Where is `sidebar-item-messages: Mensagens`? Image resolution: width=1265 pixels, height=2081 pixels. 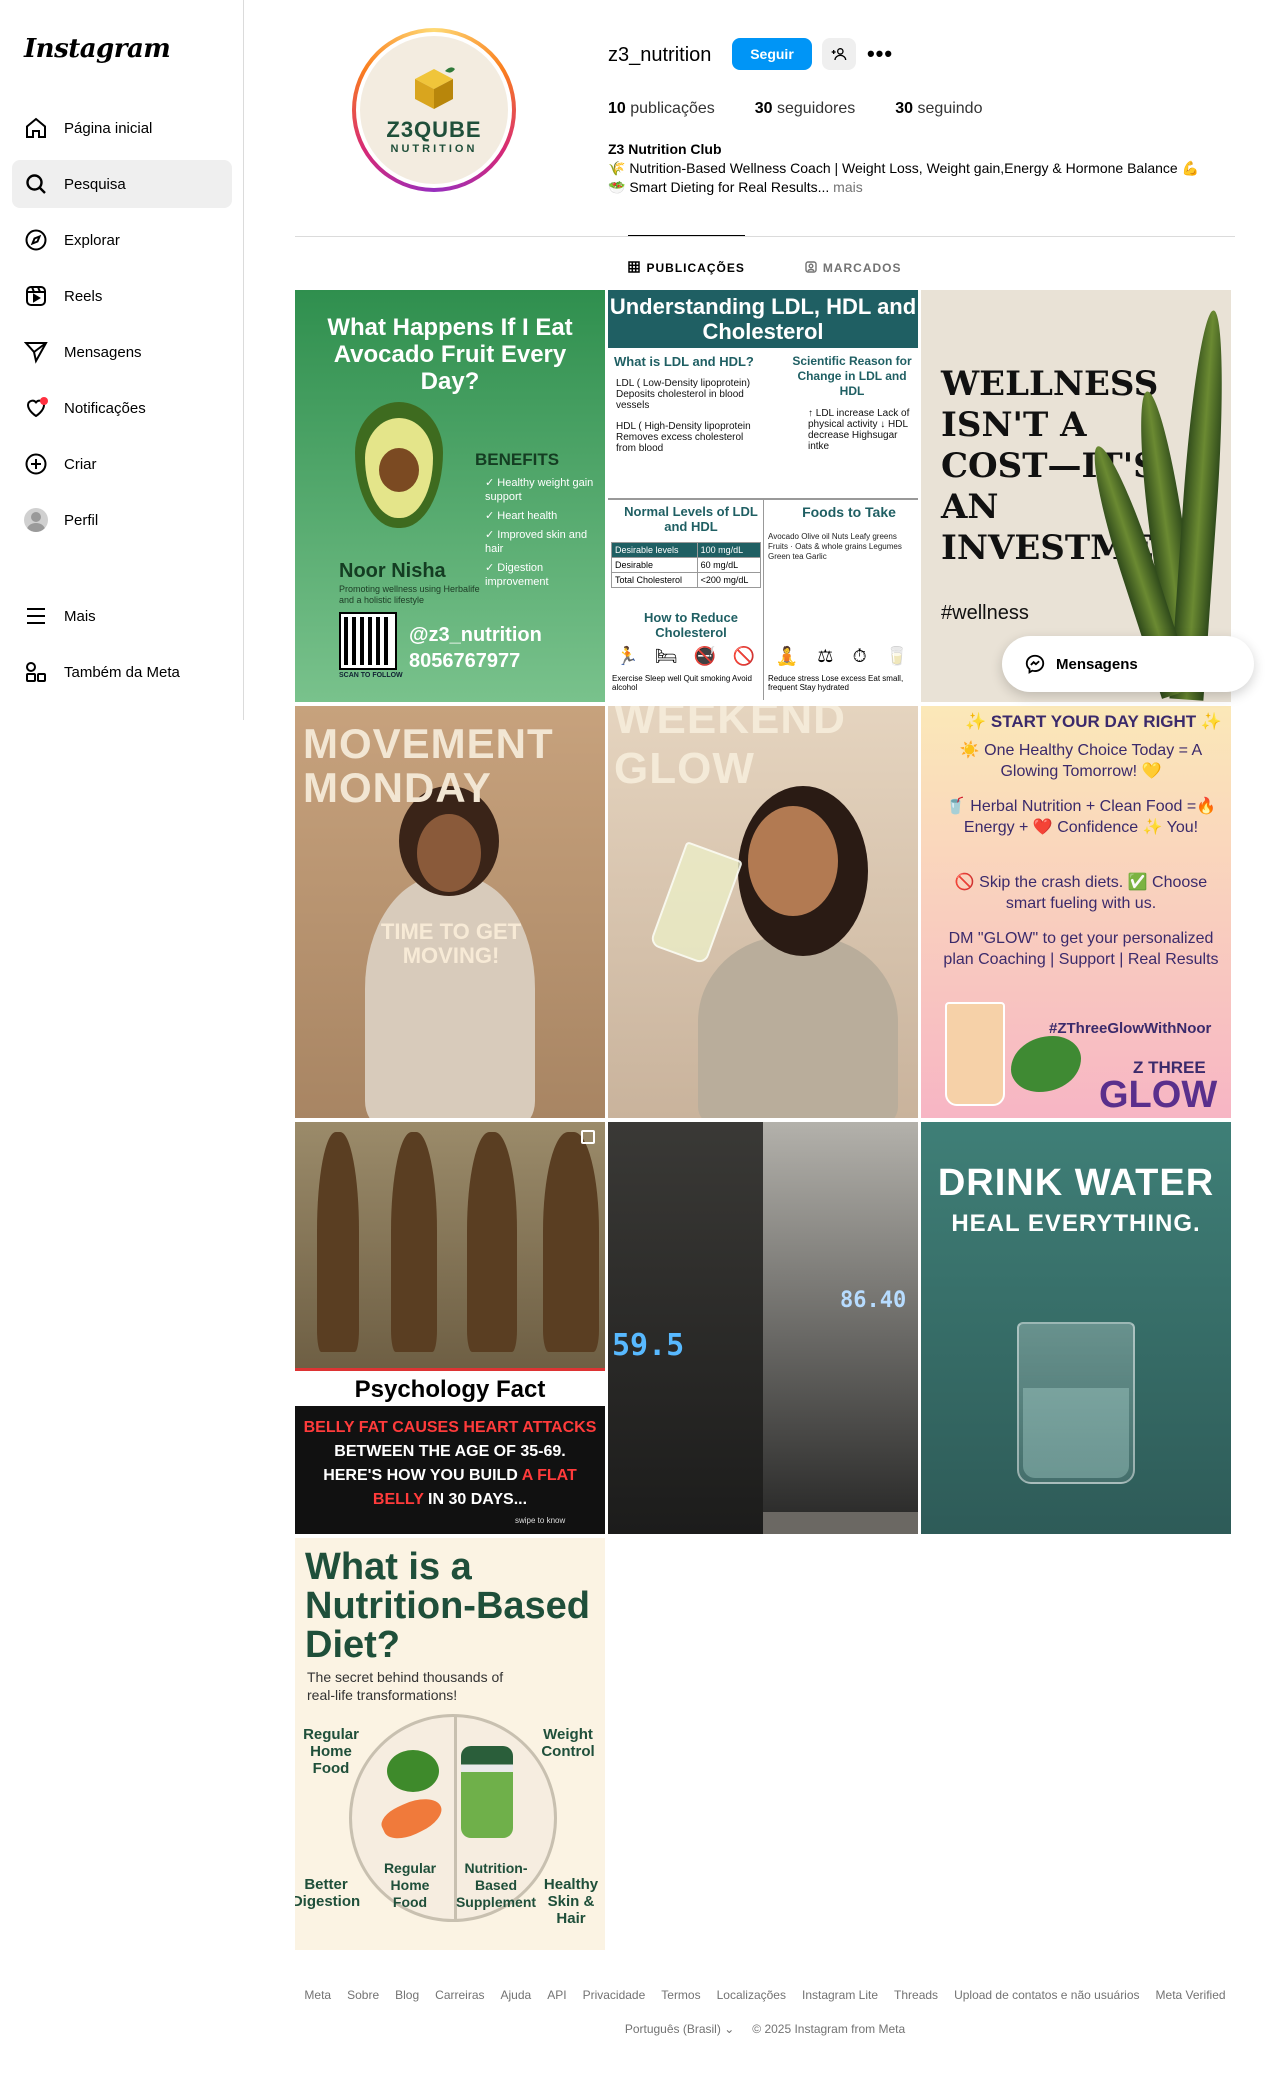 sidebar-item-messages: Mensagens is located at coordinates (122, 352).